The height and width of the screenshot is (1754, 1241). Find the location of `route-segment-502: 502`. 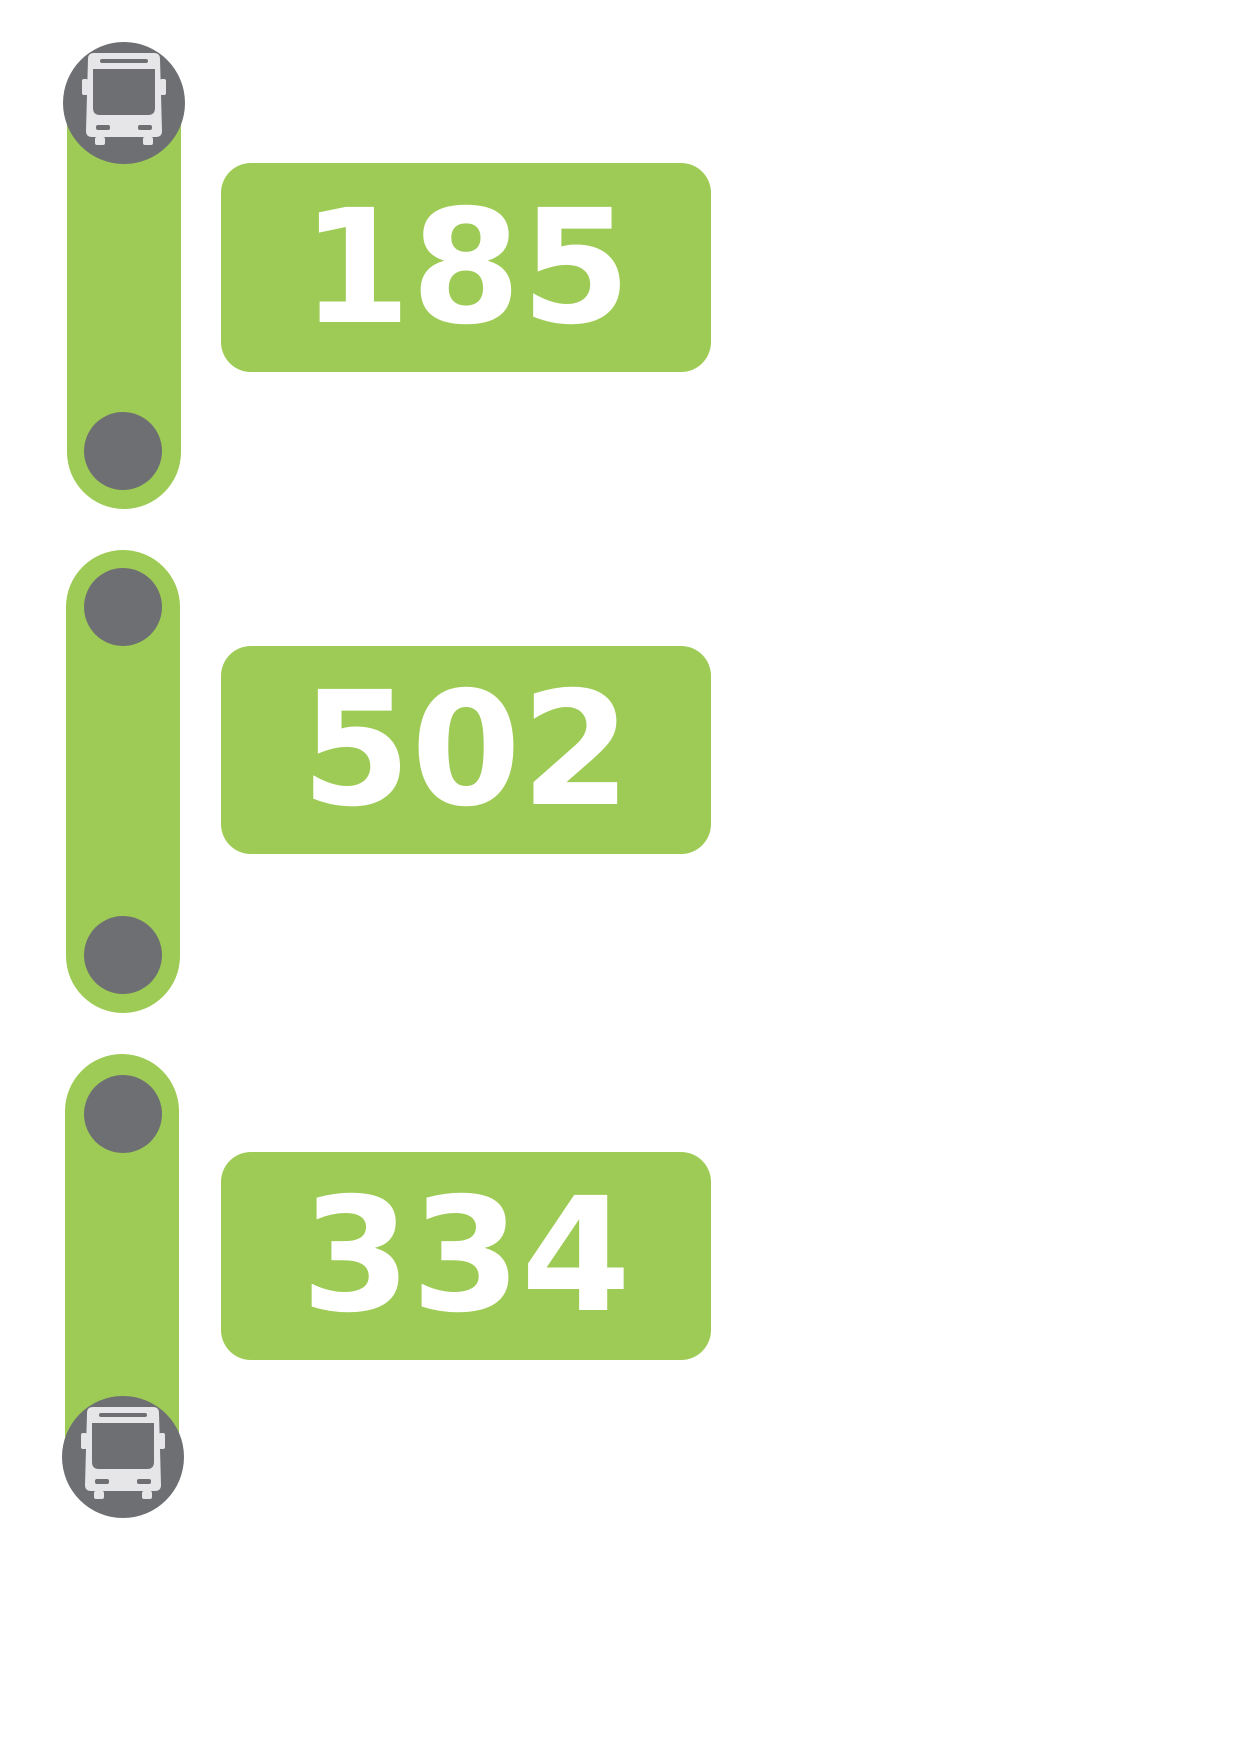

route-segment-502: 502 is located at coordinates (388, 781).